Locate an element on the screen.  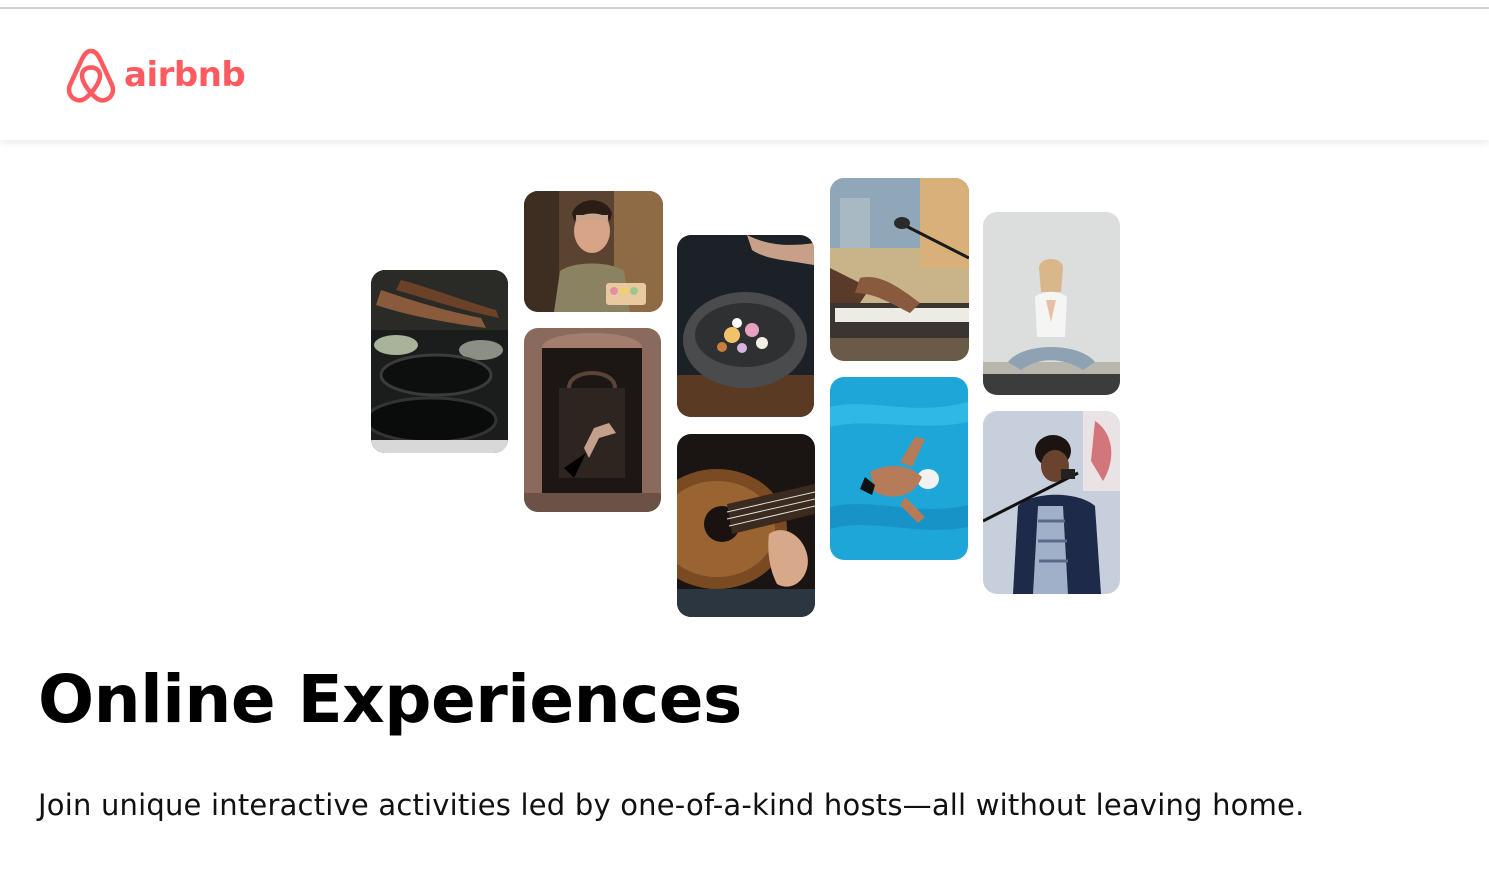
collage-tile-piano is located at coordinates (899, 269).